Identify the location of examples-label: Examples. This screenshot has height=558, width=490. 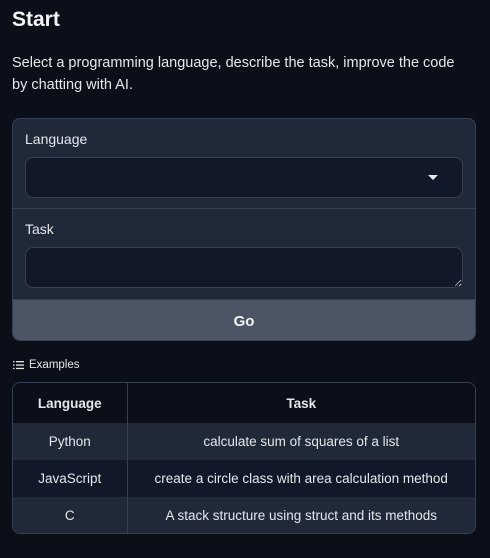
(54, 365).